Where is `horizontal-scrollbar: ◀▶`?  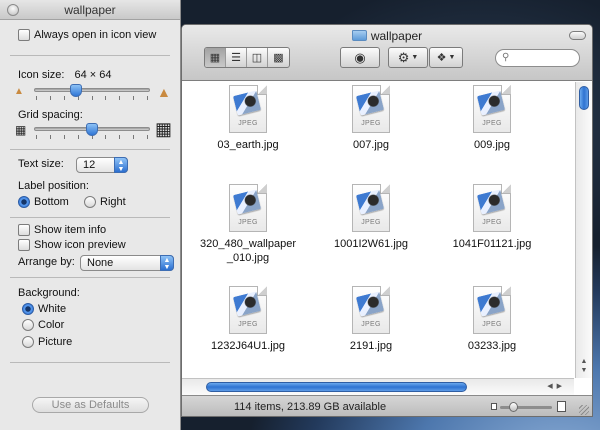 horizontal-scrollbar: ◀▶ is located at coordinates (378, 386).